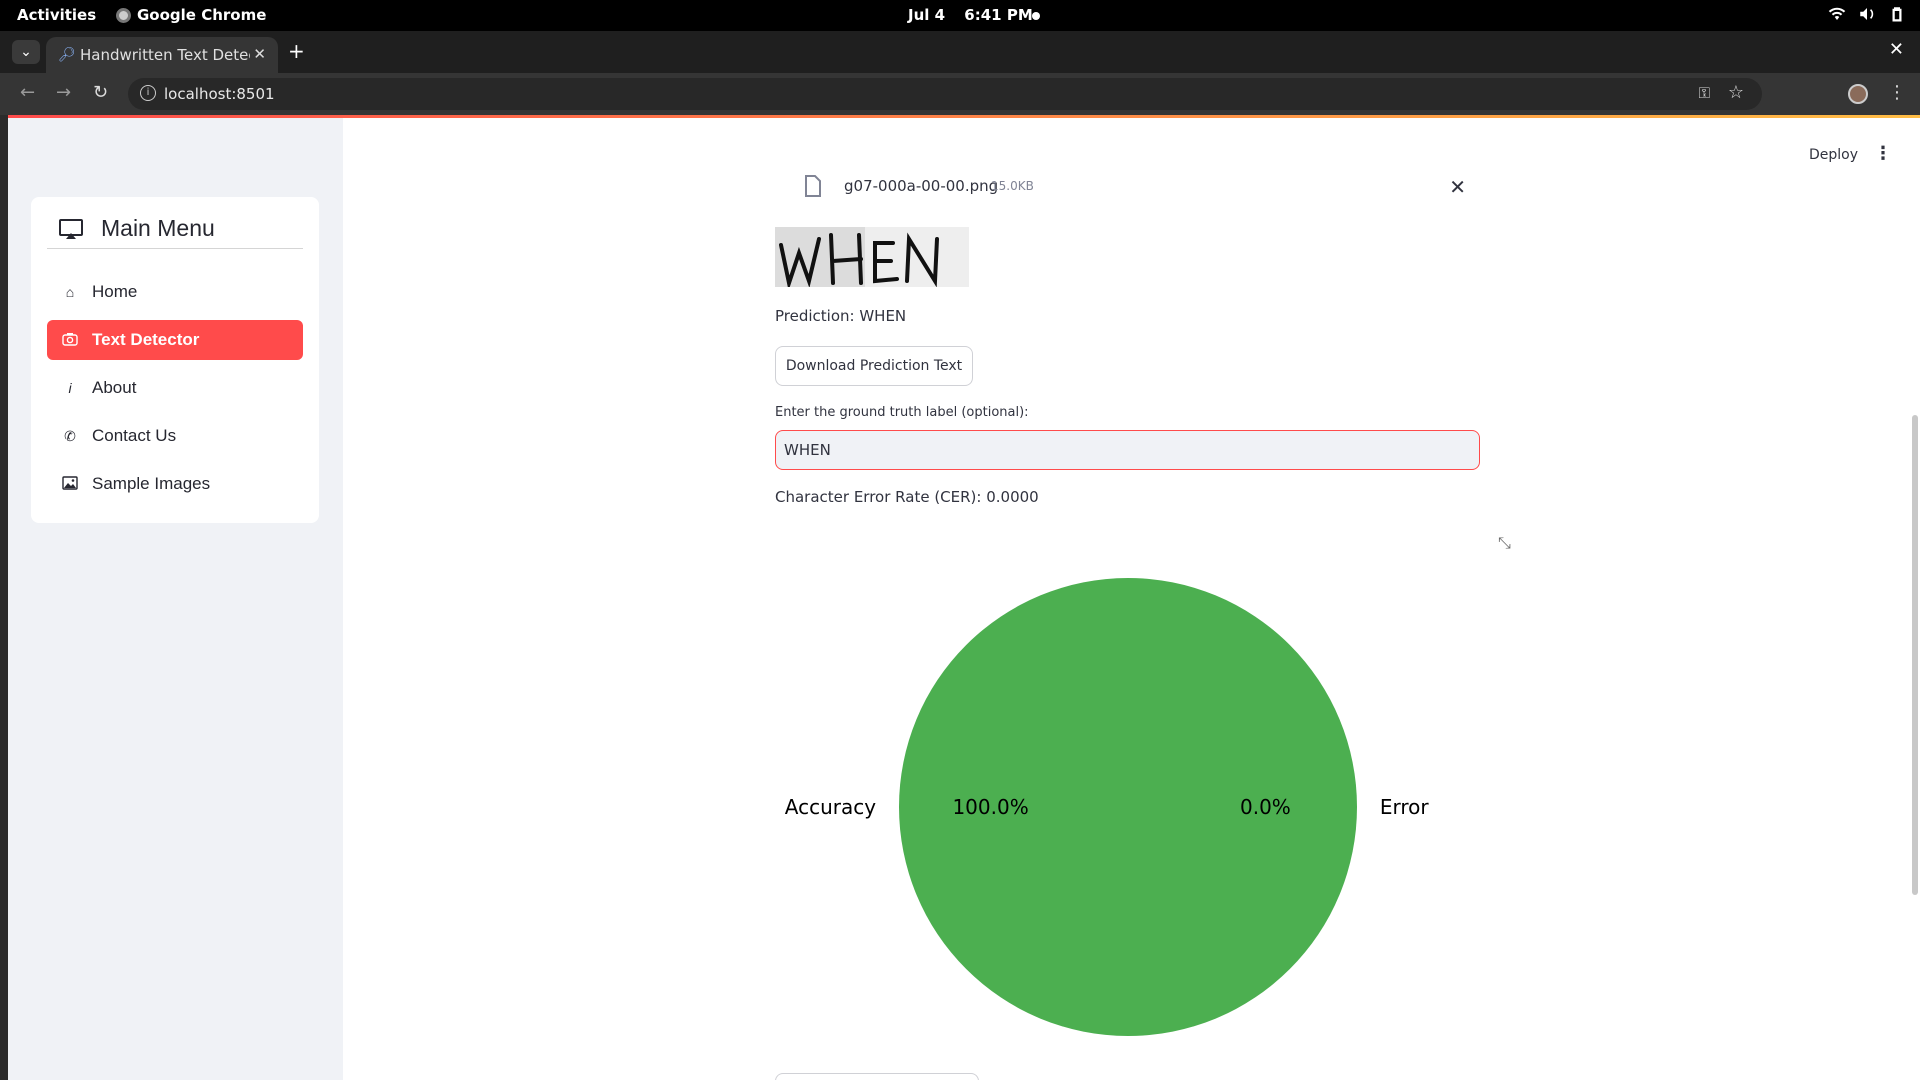 The width and height of the screenshot is (1920, 1080). I want to click on chrome-menu-icon: ⋮, so click(1897, 92).